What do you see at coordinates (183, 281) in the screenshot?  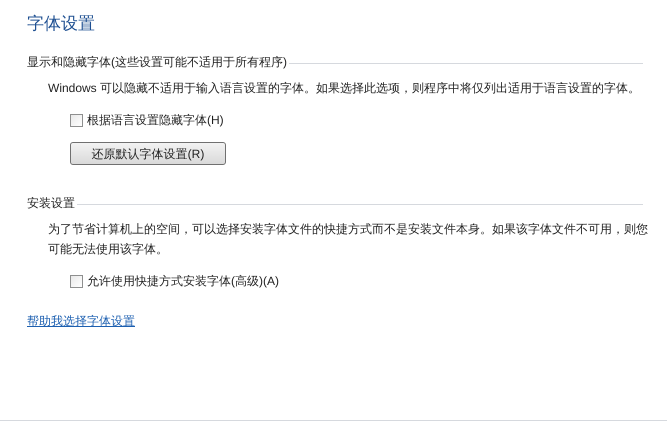 I see `checkbox-label: 允许使用快捷方式安装字体(高级)(A)` at bounding box center [183, 281].